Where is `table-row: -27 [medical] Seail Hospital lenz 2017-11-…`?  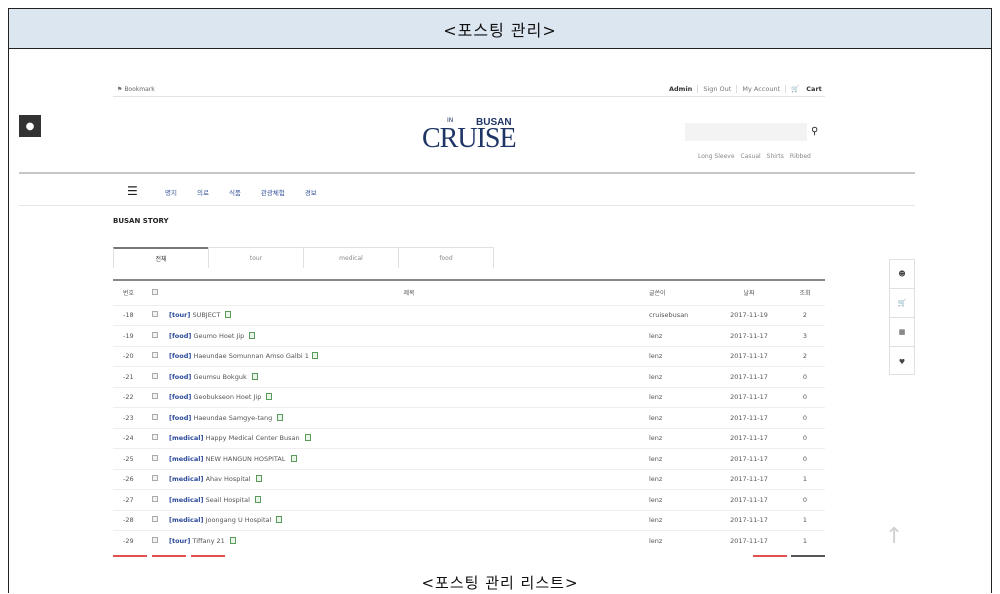 table-row: -27 [medical] Seail Hospital lenz 2017-11-… is located at coordinates (469, 499).